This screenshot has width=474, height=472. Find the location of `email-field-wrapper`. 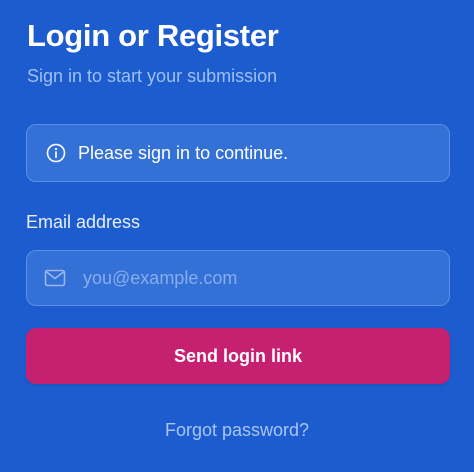

email-field-wrapper is located at coordinates (238, 278).